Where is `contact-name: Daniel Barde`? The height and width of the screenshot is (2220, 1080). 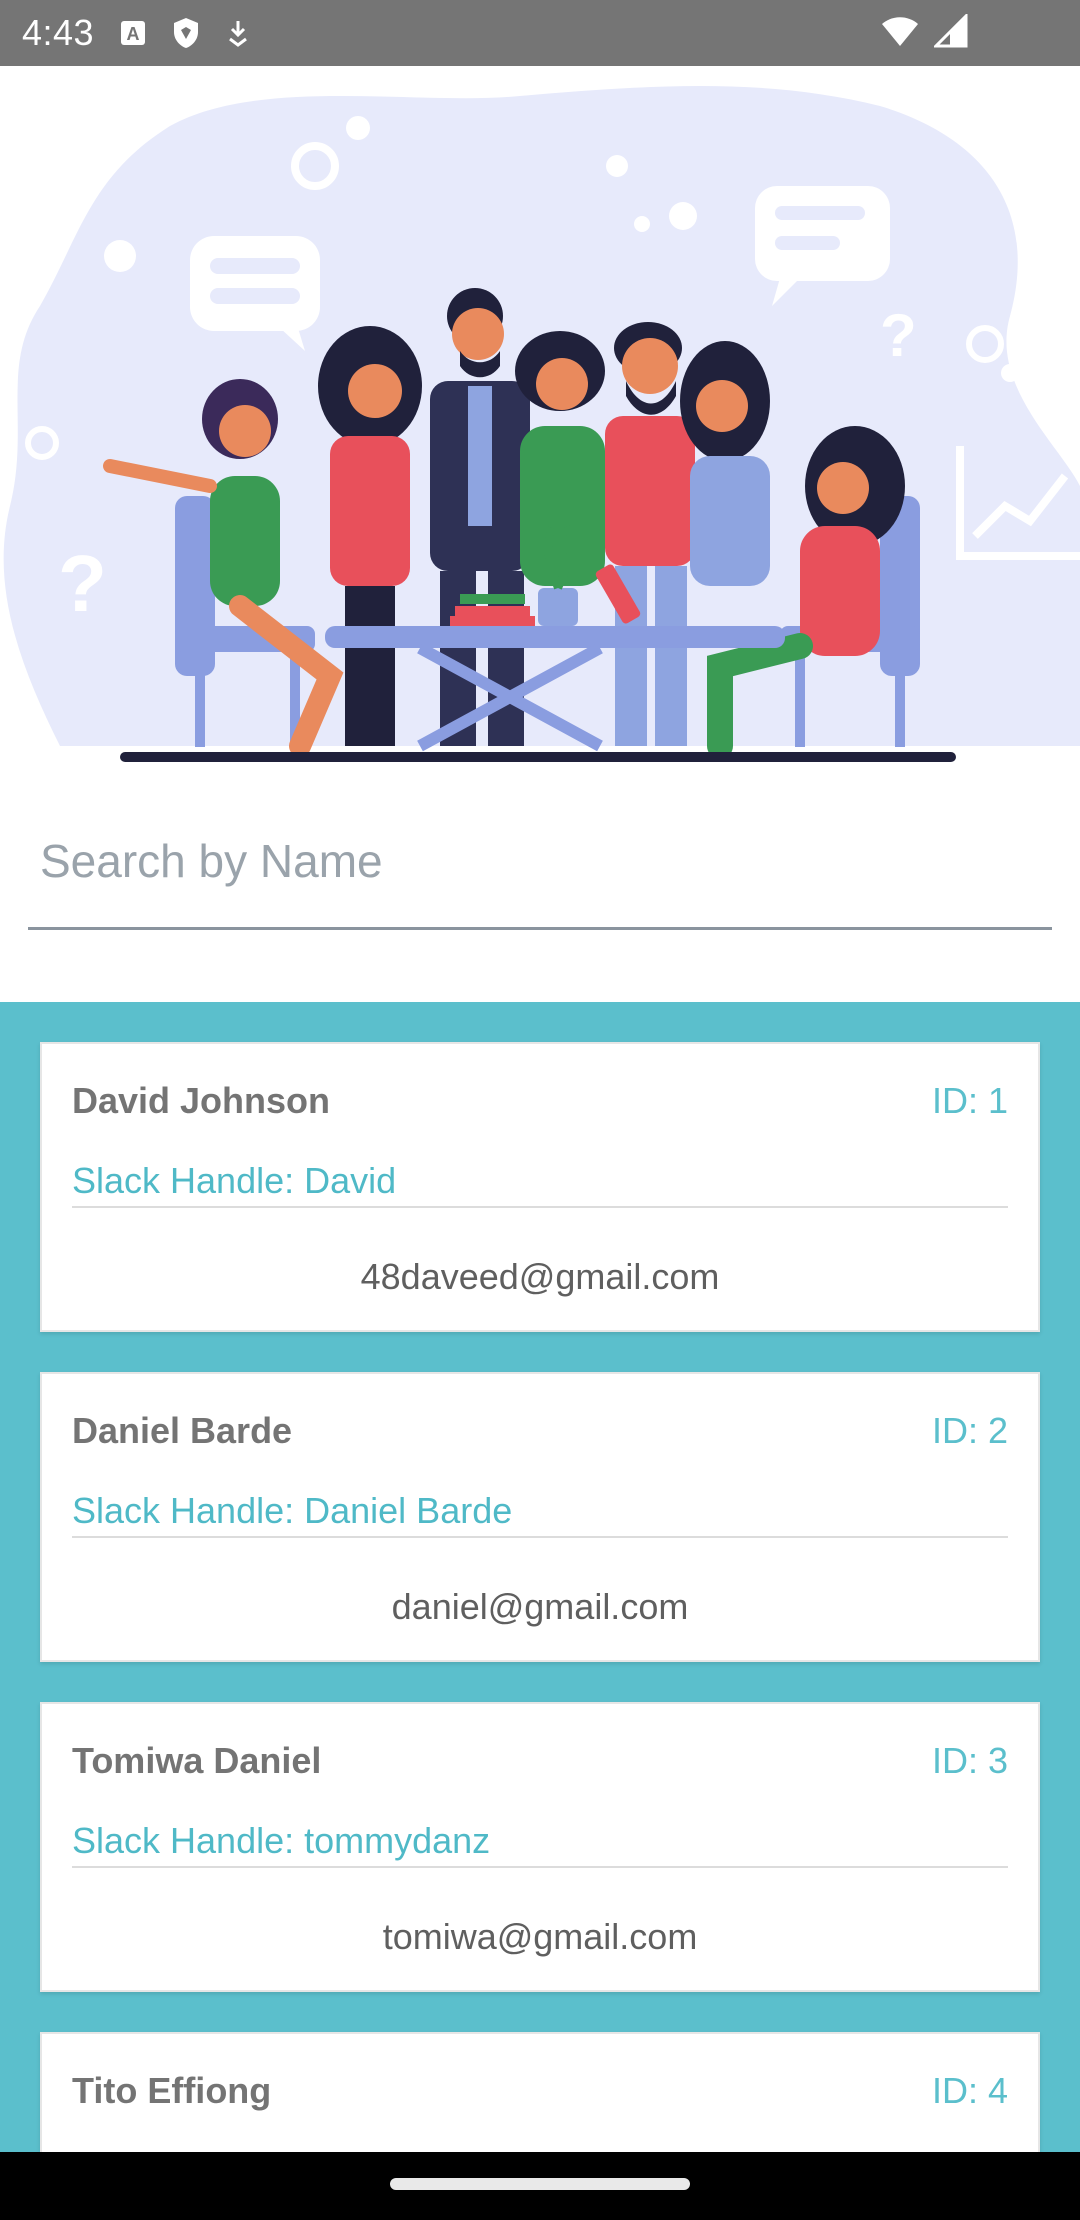
contact-name: Daniel Barde is located at coordinates (182, 1430).